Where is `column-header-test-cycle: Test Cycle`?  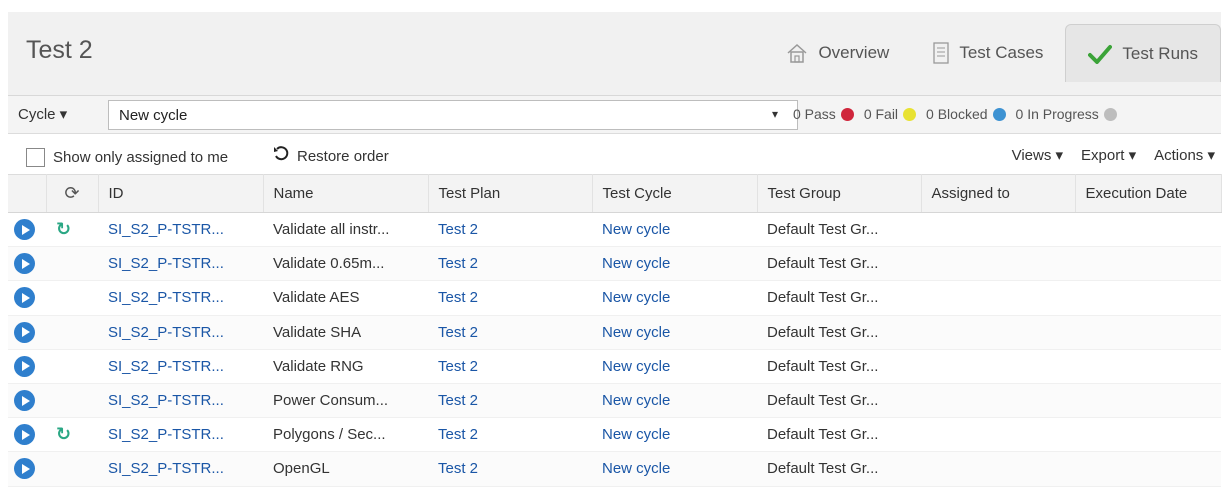
column-header-test-cycle: Test Cycle is located at coordinates (675, 193).